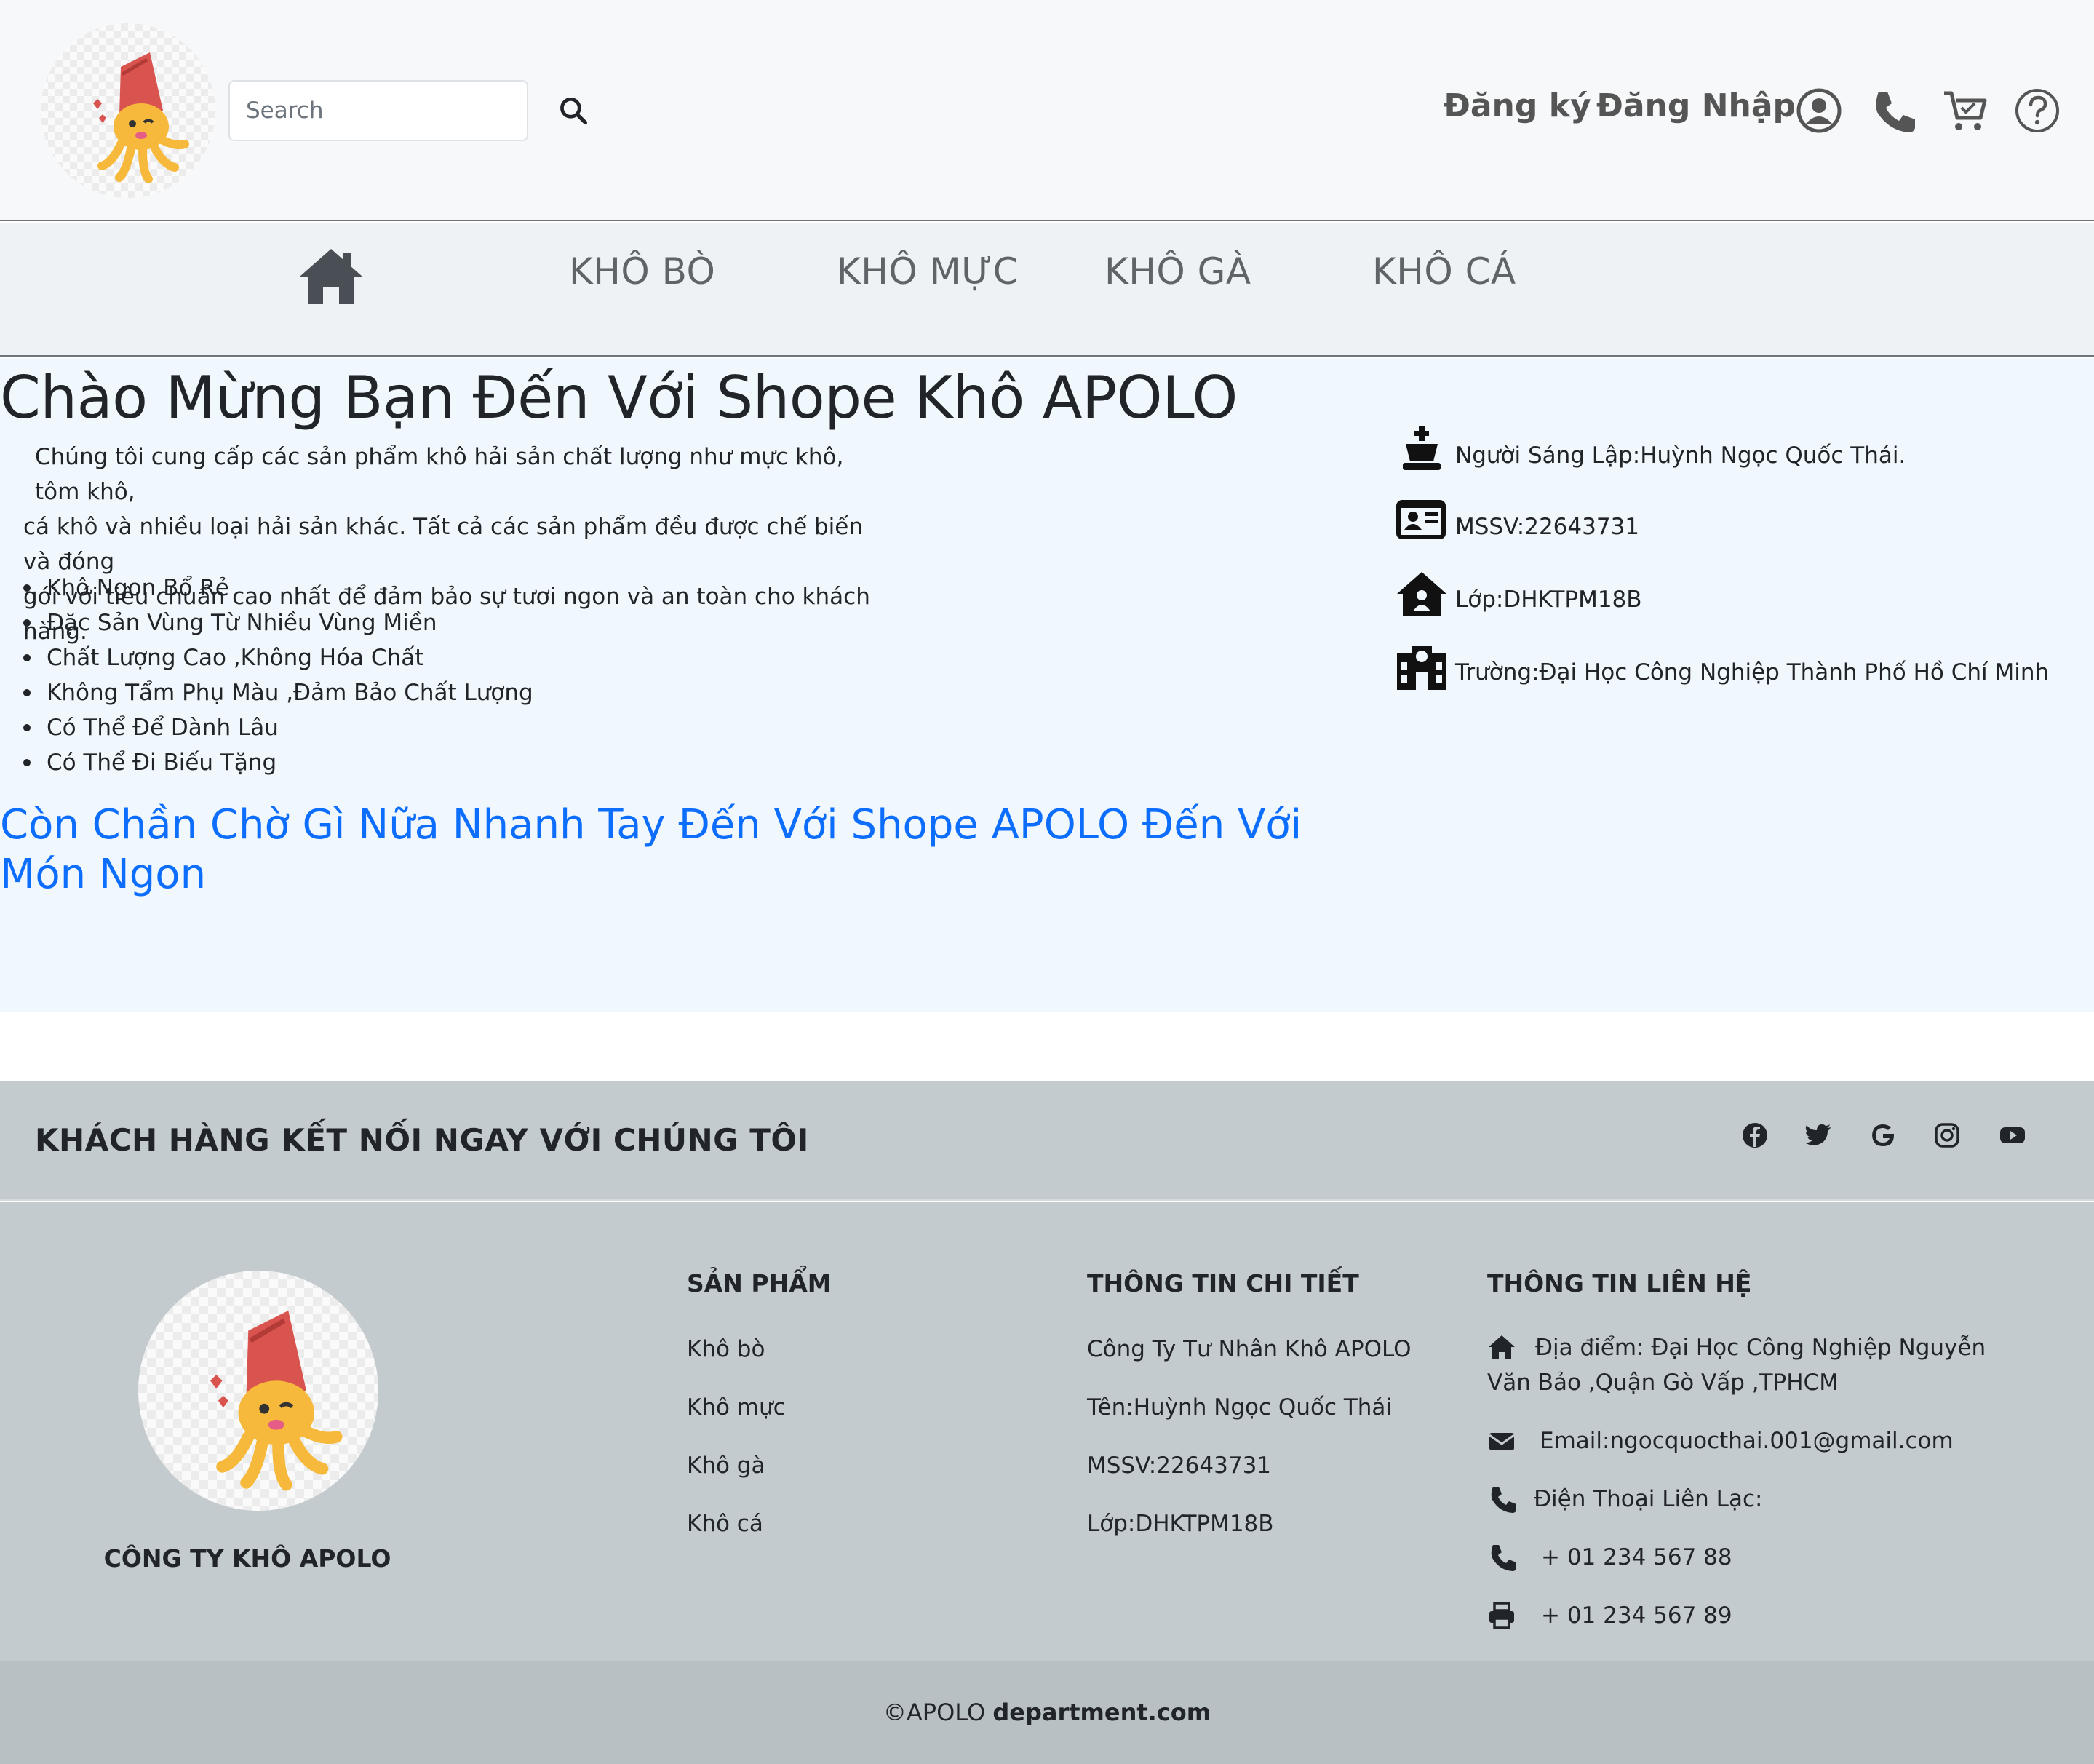  Describe the element at coordinates (1422, 521) in the screenshot. I see `id-card-icon` at that location.